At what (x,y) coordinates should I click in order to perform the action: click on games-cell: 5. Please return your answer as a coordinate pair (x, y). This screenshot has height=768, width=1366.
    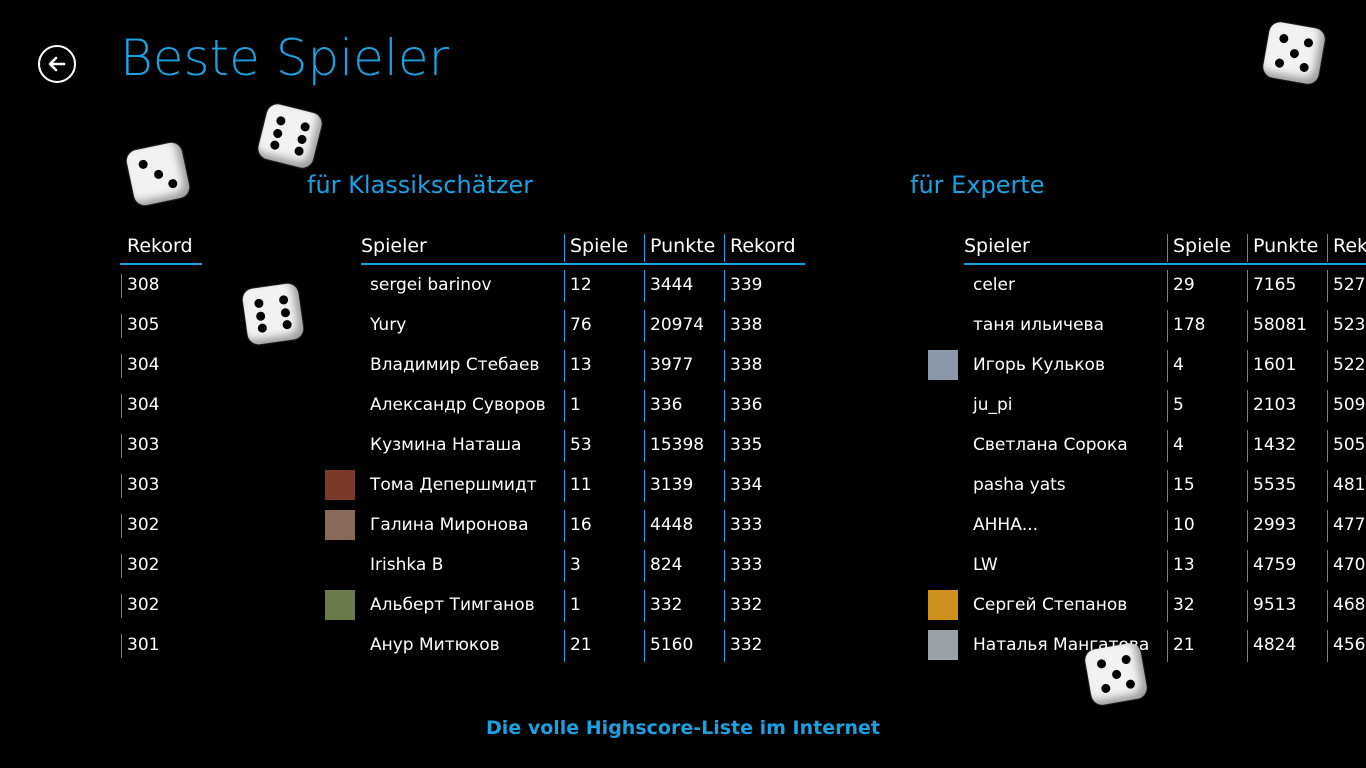
    Looking at the image, I should click on (1178, 405).